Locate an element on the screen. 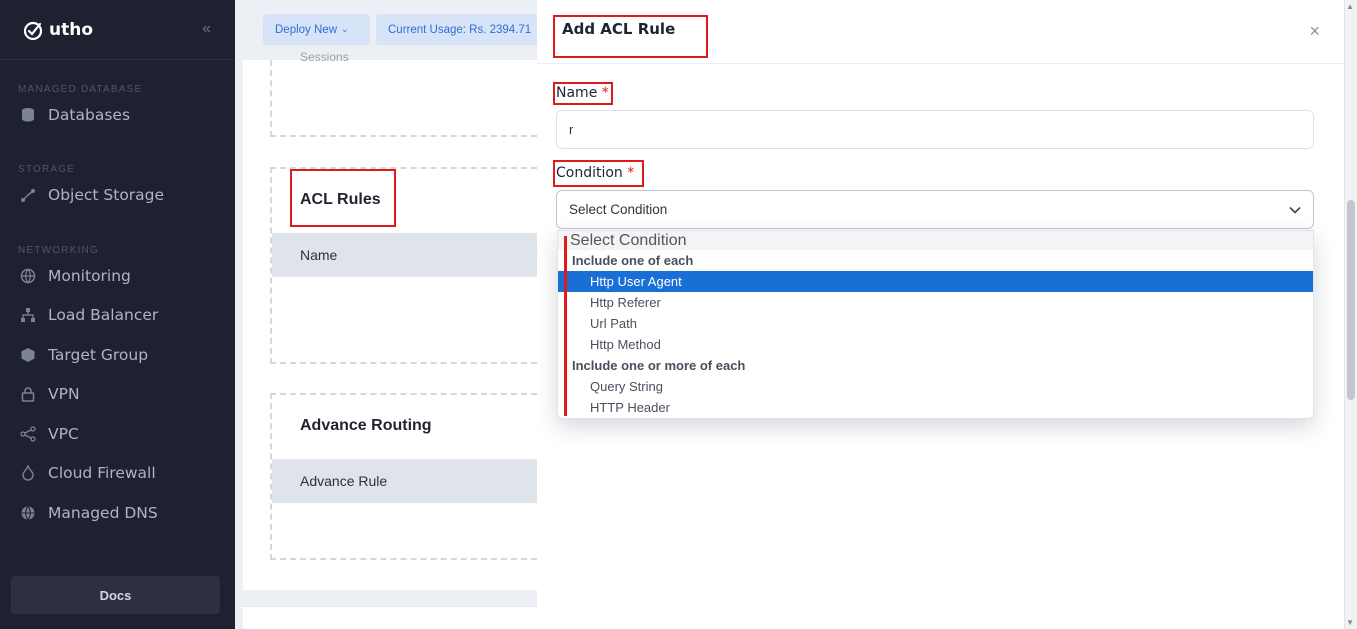 This screenshot has height=629, width=1357. section-title-storage: STORAGE is located at coordinates (47, 169).